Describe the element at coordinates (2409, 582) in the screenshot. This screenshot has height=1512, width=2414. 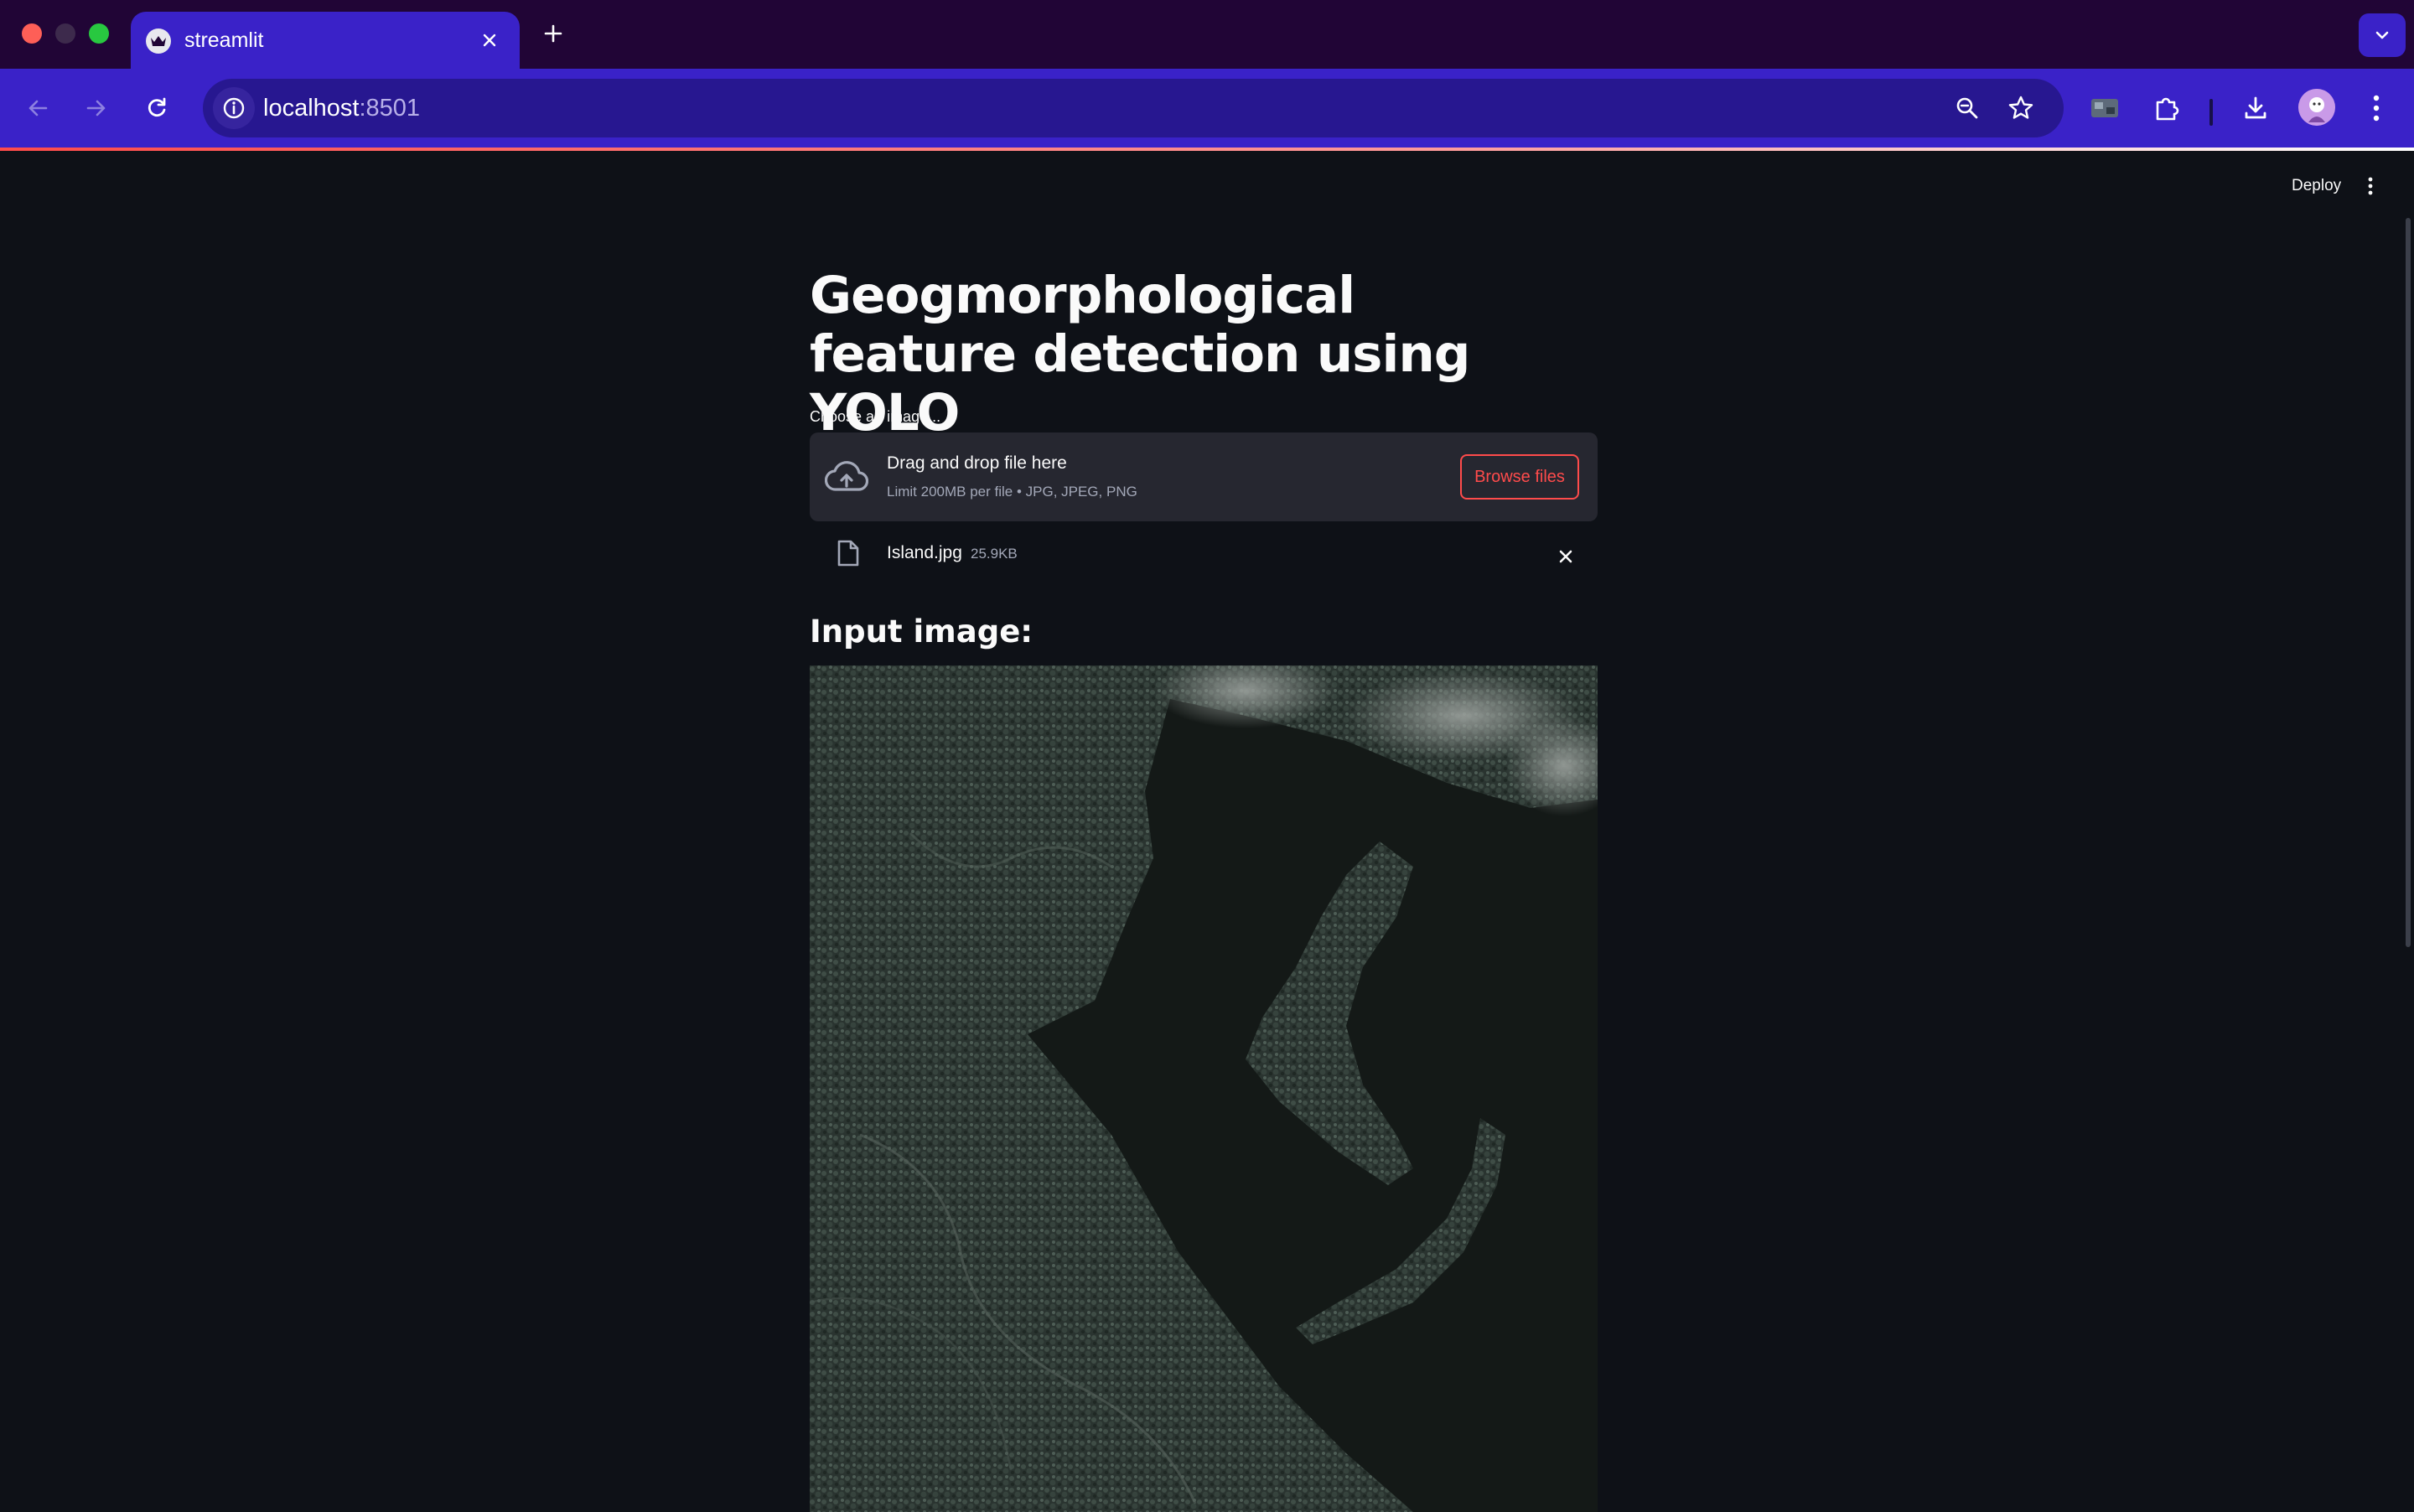
I see `scrollbar-thumb` at that location.